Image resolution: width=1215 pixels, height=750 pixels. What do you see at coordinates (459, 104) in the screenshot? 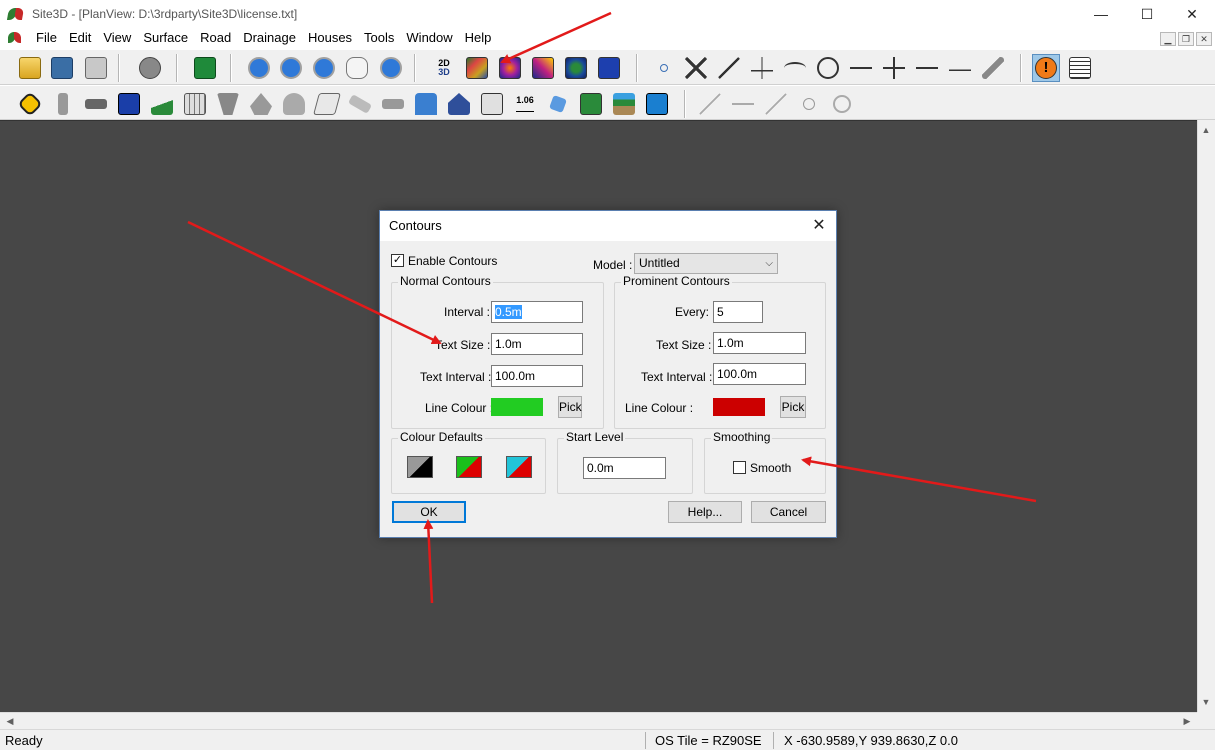
I see `house-button` at bounding box center [459, 104].